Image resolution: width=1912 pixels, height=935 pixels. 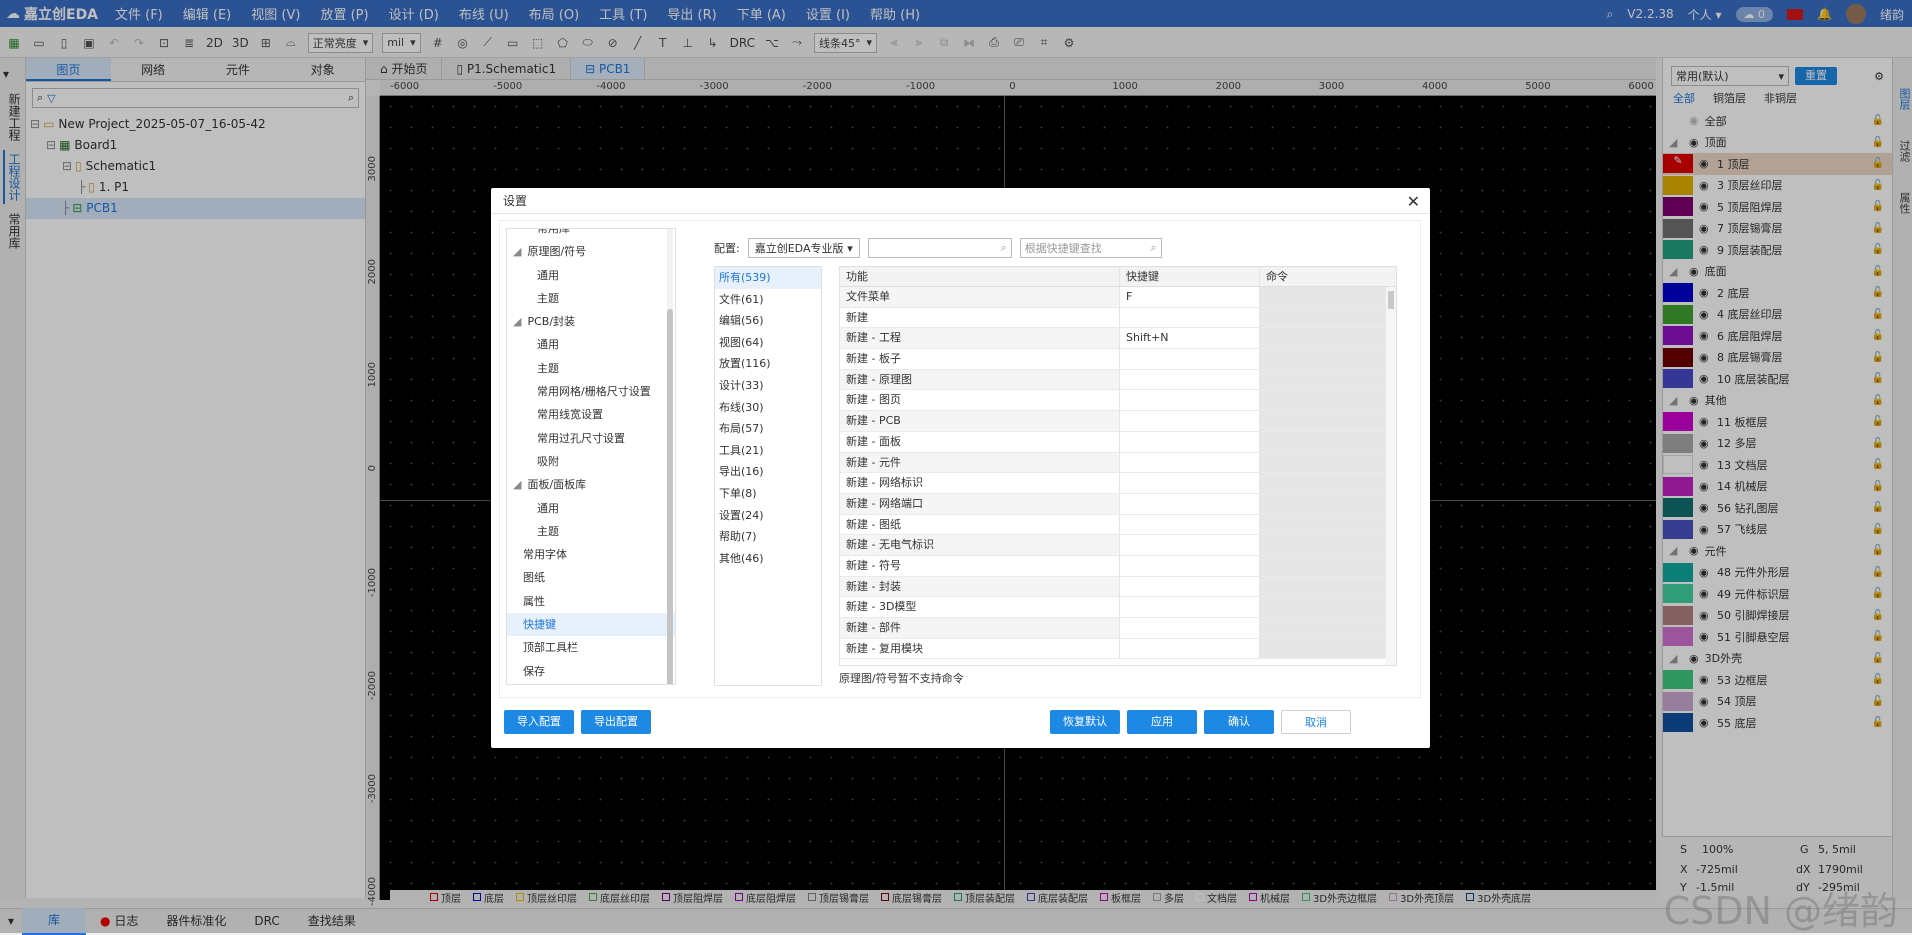 What do you see at coordinates (1118, 421) in the screenshot?
I see `table-row: 新建 - PCB` at bounding box center [1118, 421].